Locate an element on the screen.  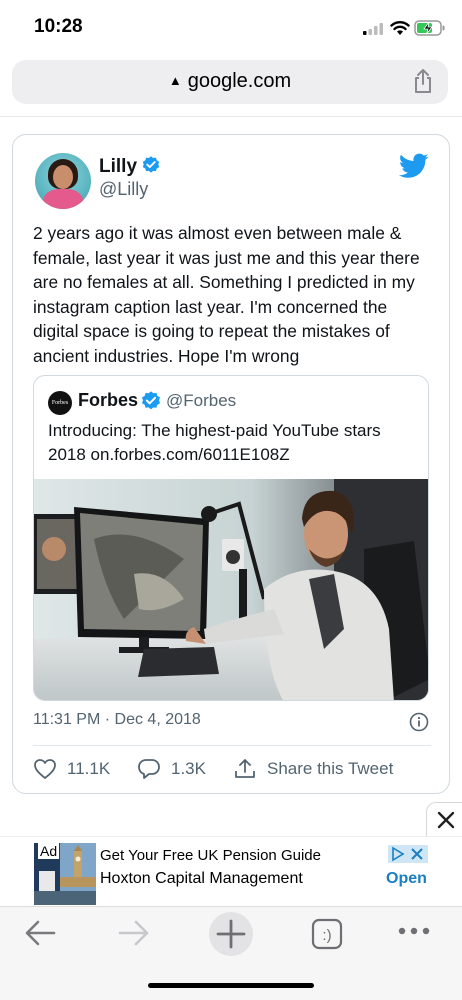
close-ad-button is located at coordinates (444, 820).